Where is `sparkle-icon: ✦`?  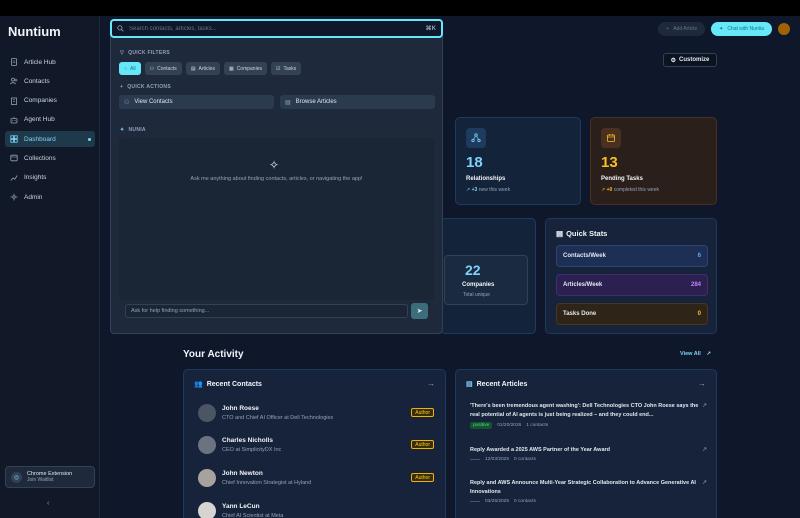
sparkle-icon: ✦ is located at coordinates (721, 29).